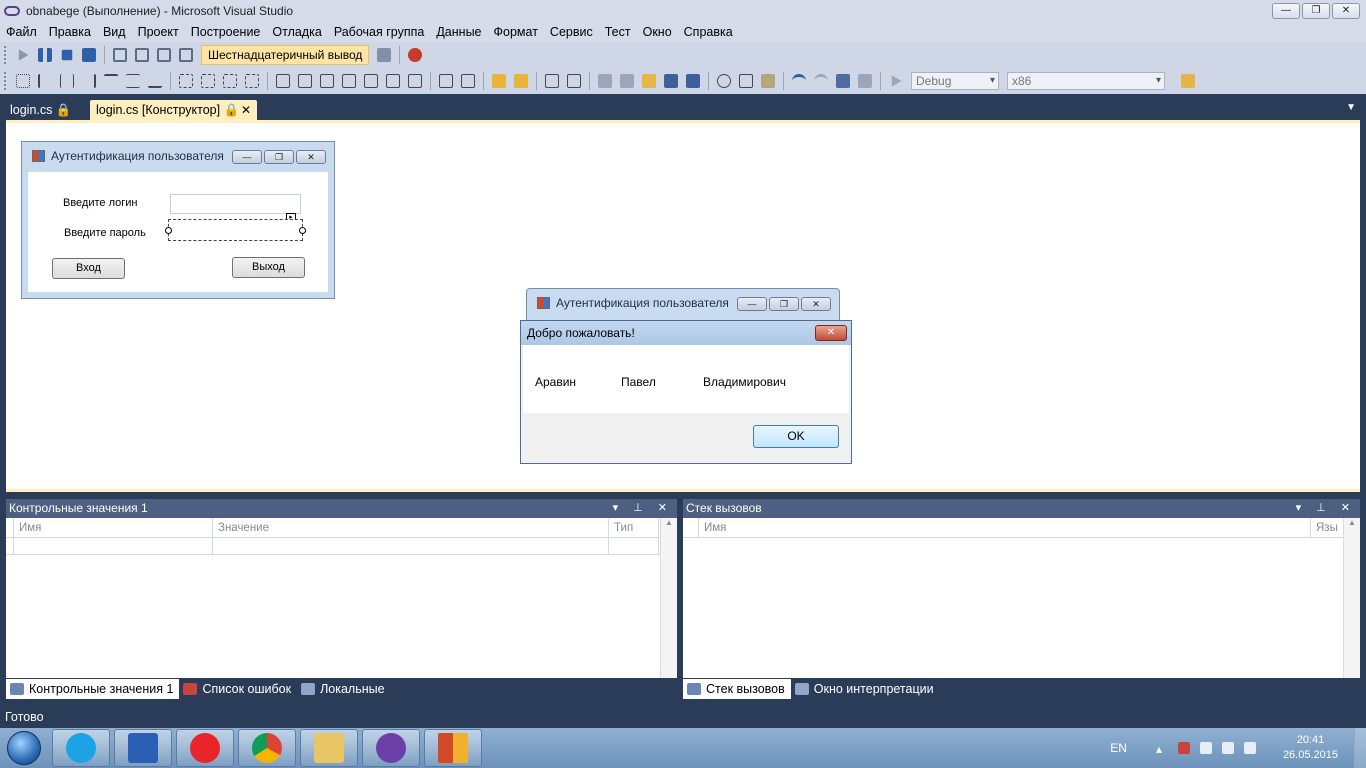  What do you see at coordinates (574, 81) in the screenshot?
I see `lock-controls-icon` at bounding box center [574, 81].